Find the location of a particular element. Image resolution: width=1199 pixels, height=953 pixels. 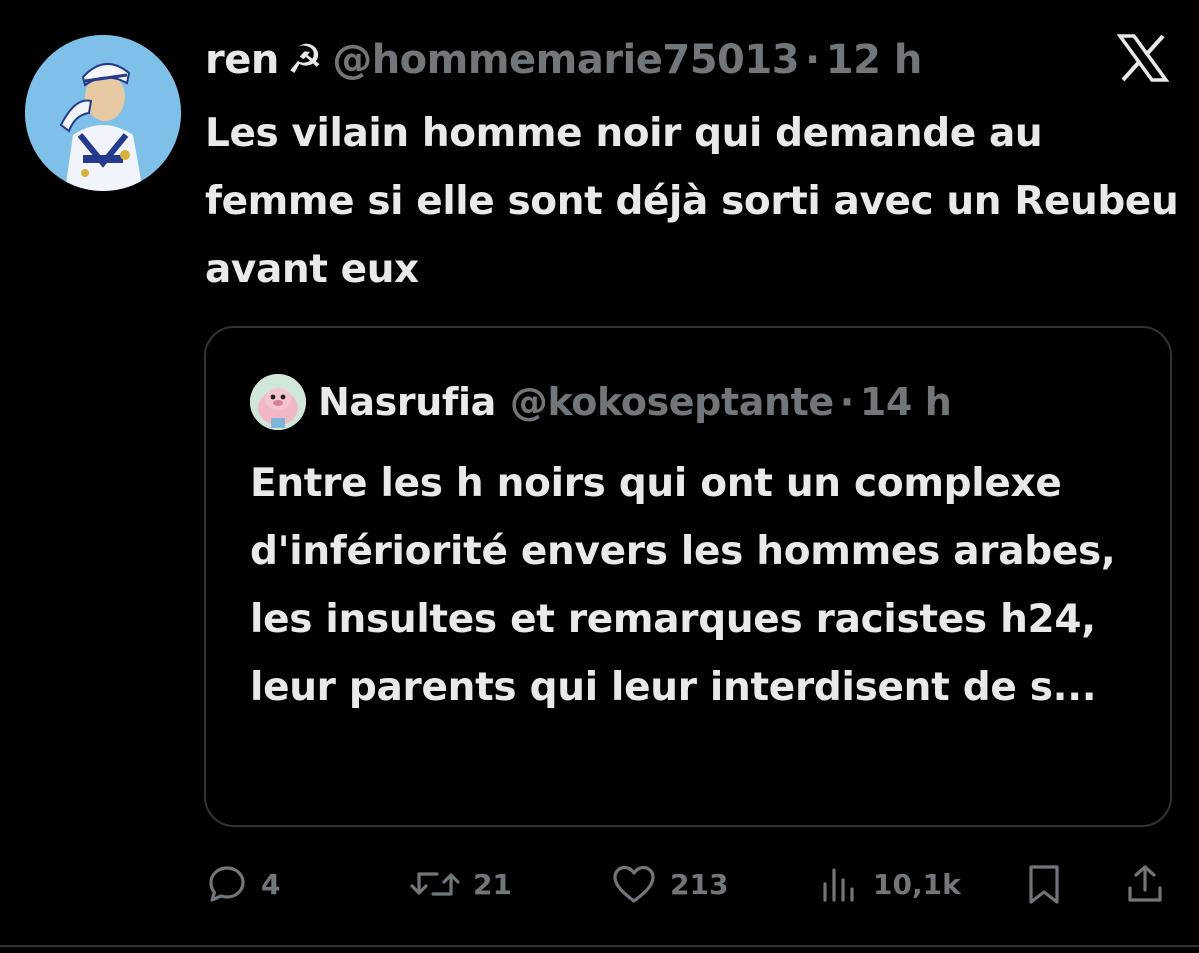

share-button is located at coordinates (1145, 884).